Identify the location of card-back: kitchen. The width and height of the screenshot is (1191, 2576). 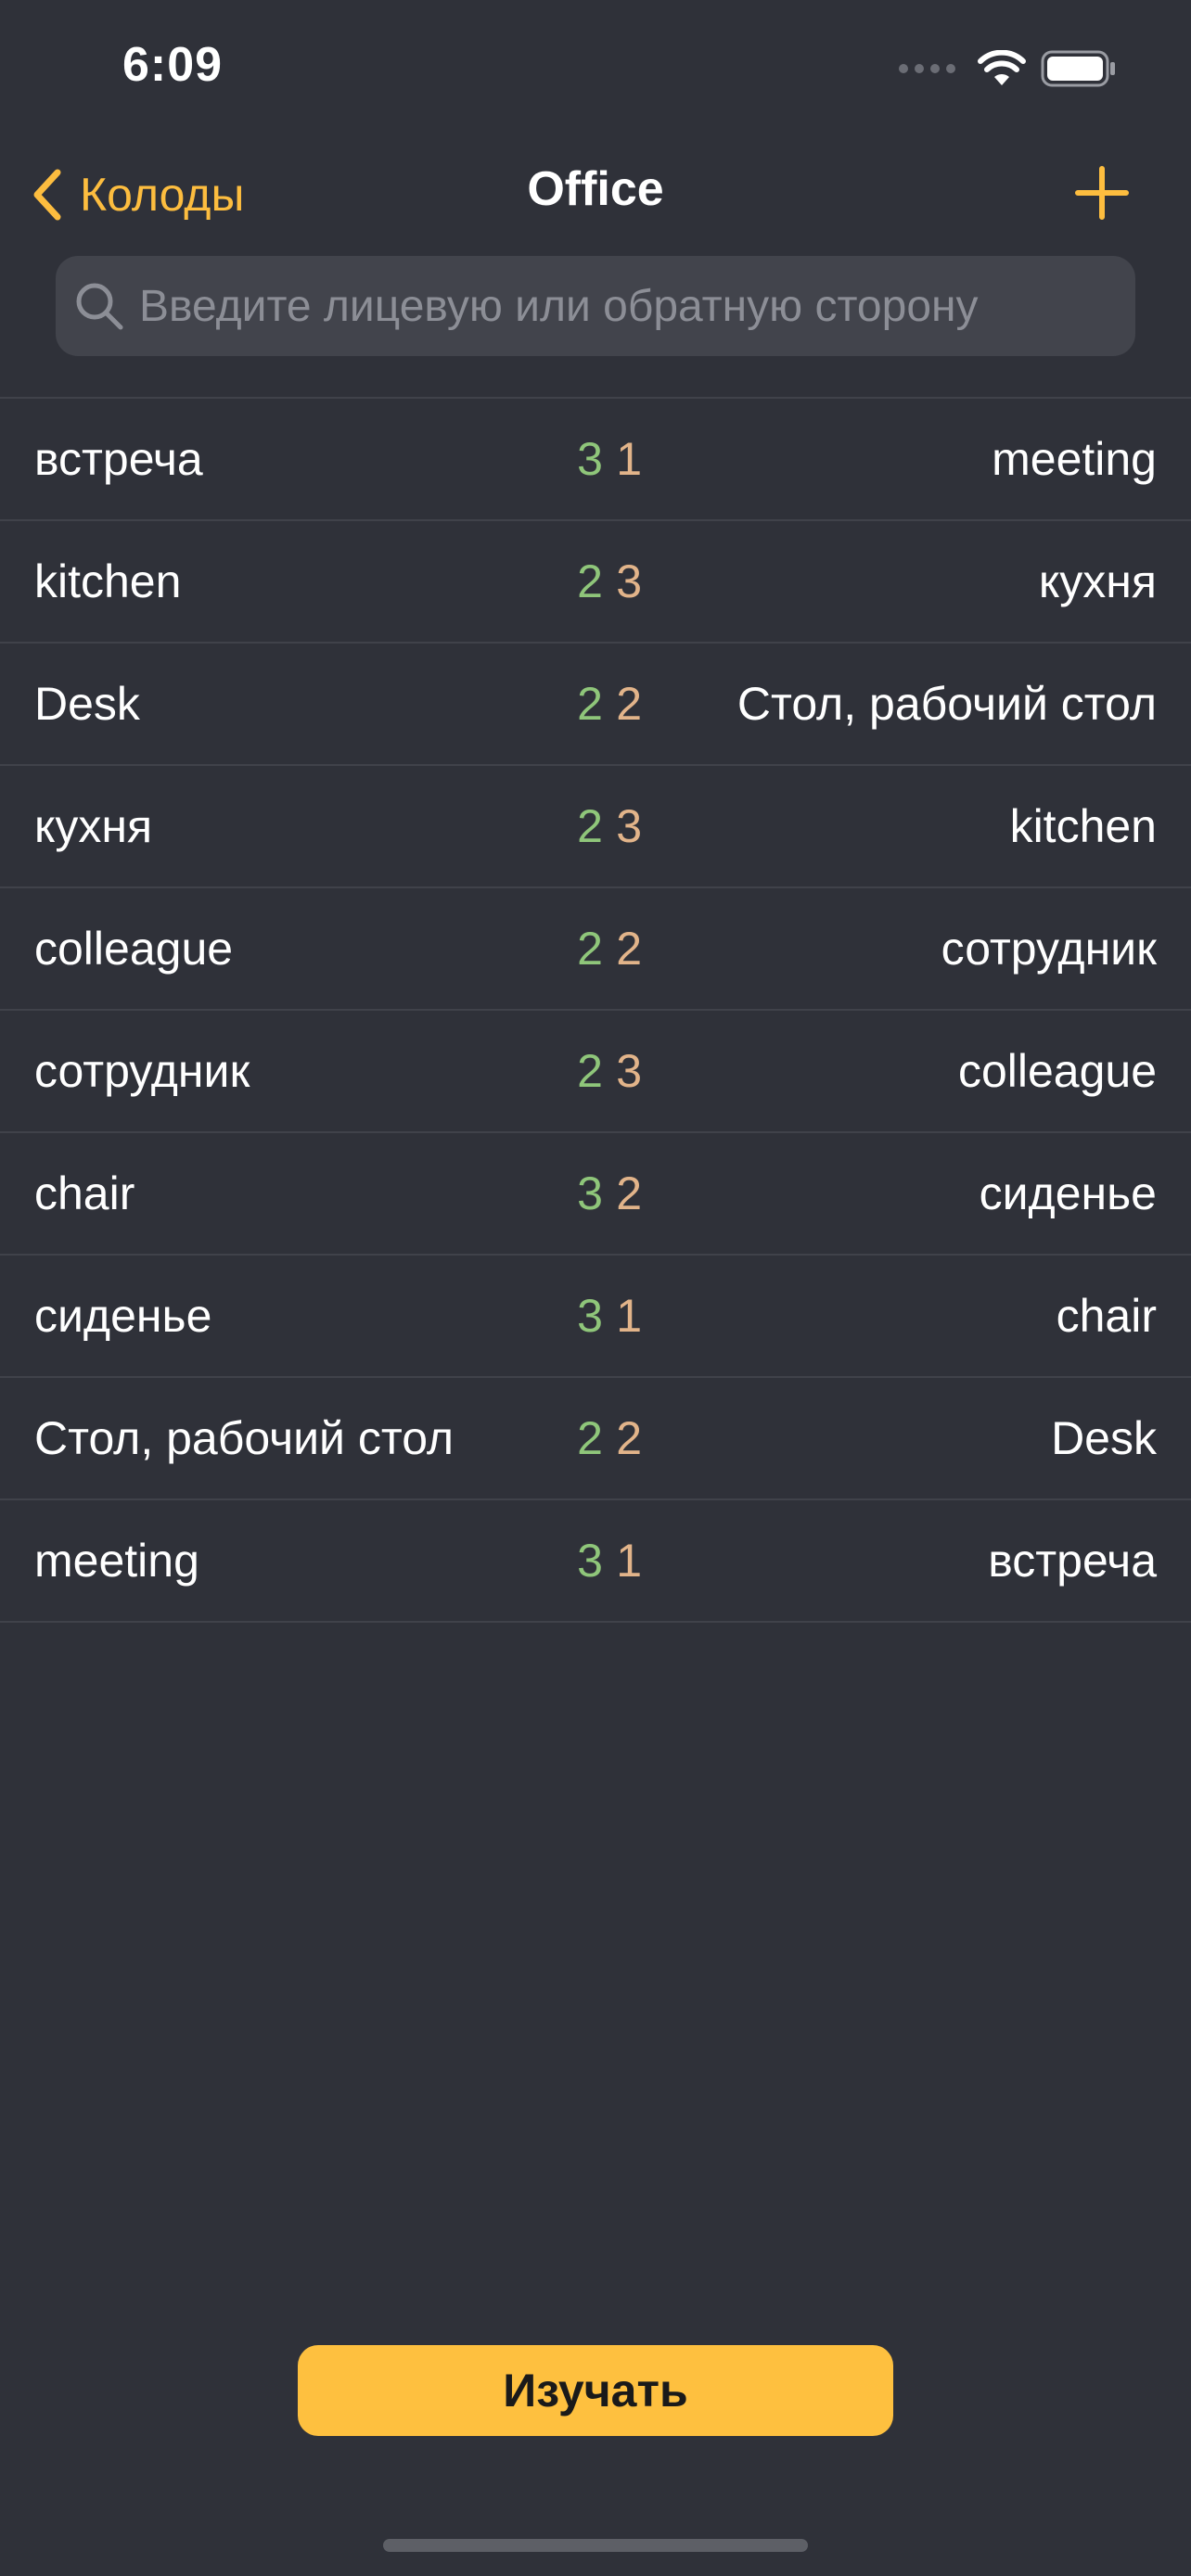
(1083, 826).